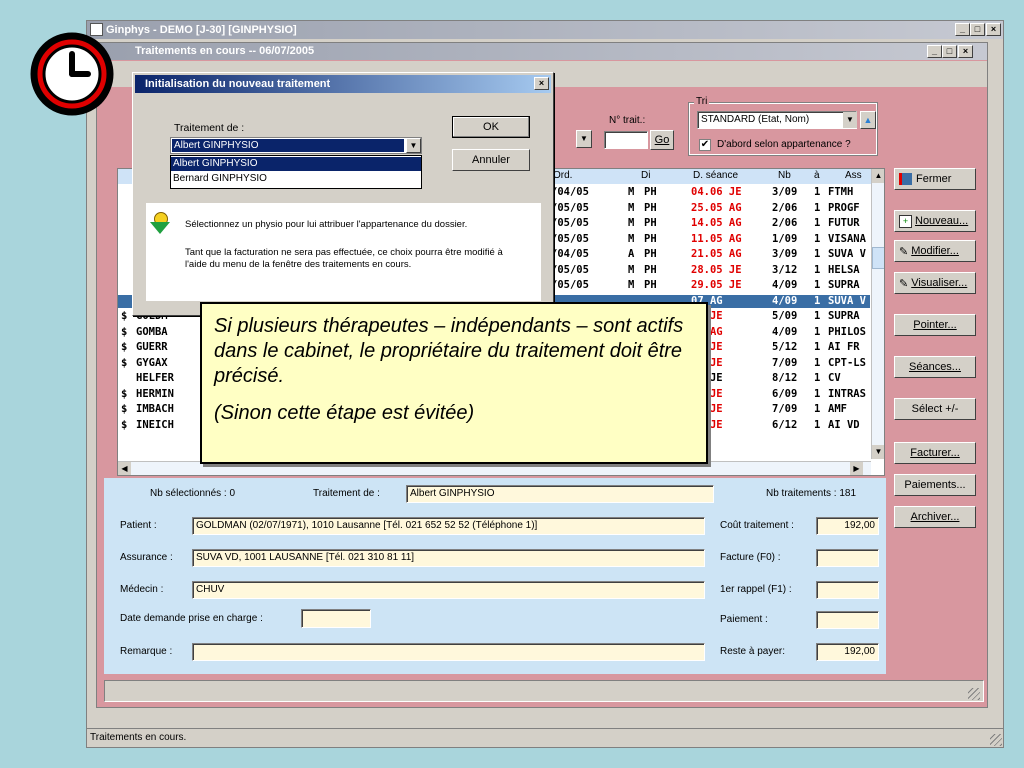 Image resolution: width=1024 pixels, height=768 pixels. I want to click on row-seance-date: 11.05 AG, so click(716, 238).